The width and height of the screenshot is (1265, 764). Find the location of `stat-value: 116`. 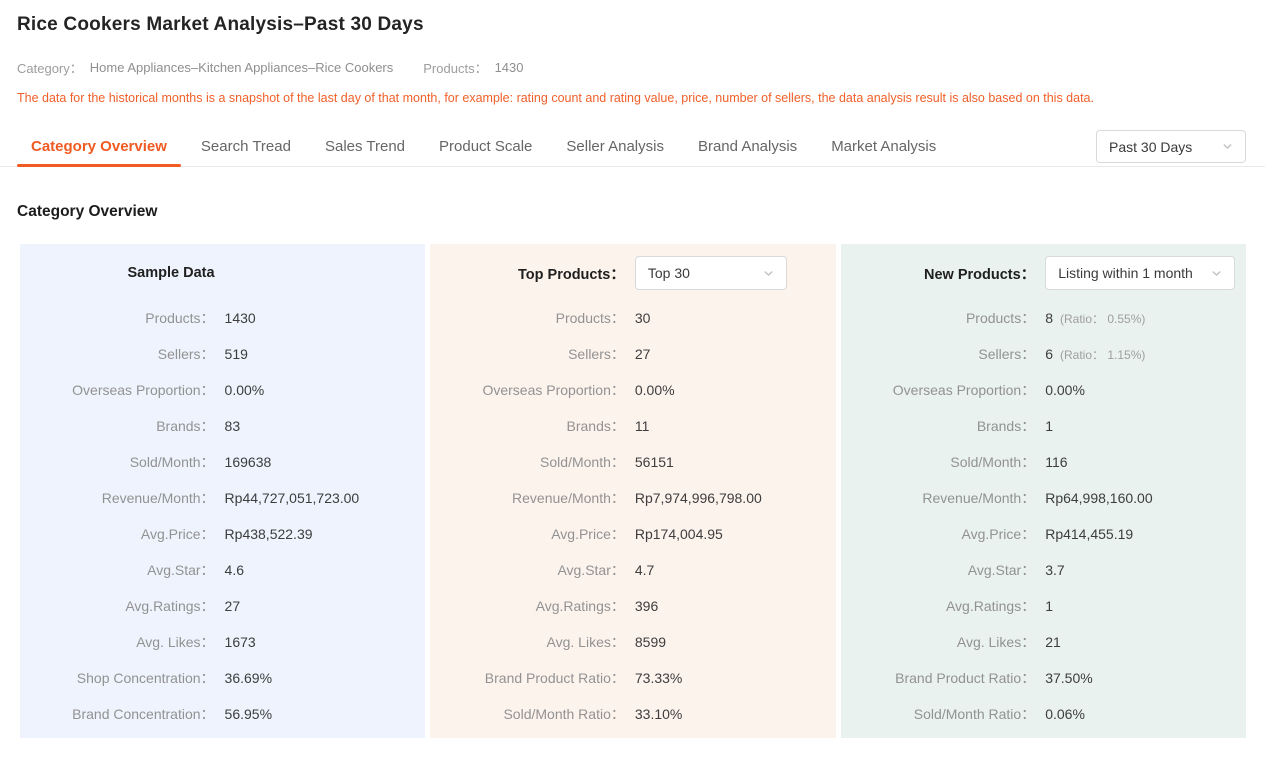

stat-value: 116 is located at coordinates (1056, 462).